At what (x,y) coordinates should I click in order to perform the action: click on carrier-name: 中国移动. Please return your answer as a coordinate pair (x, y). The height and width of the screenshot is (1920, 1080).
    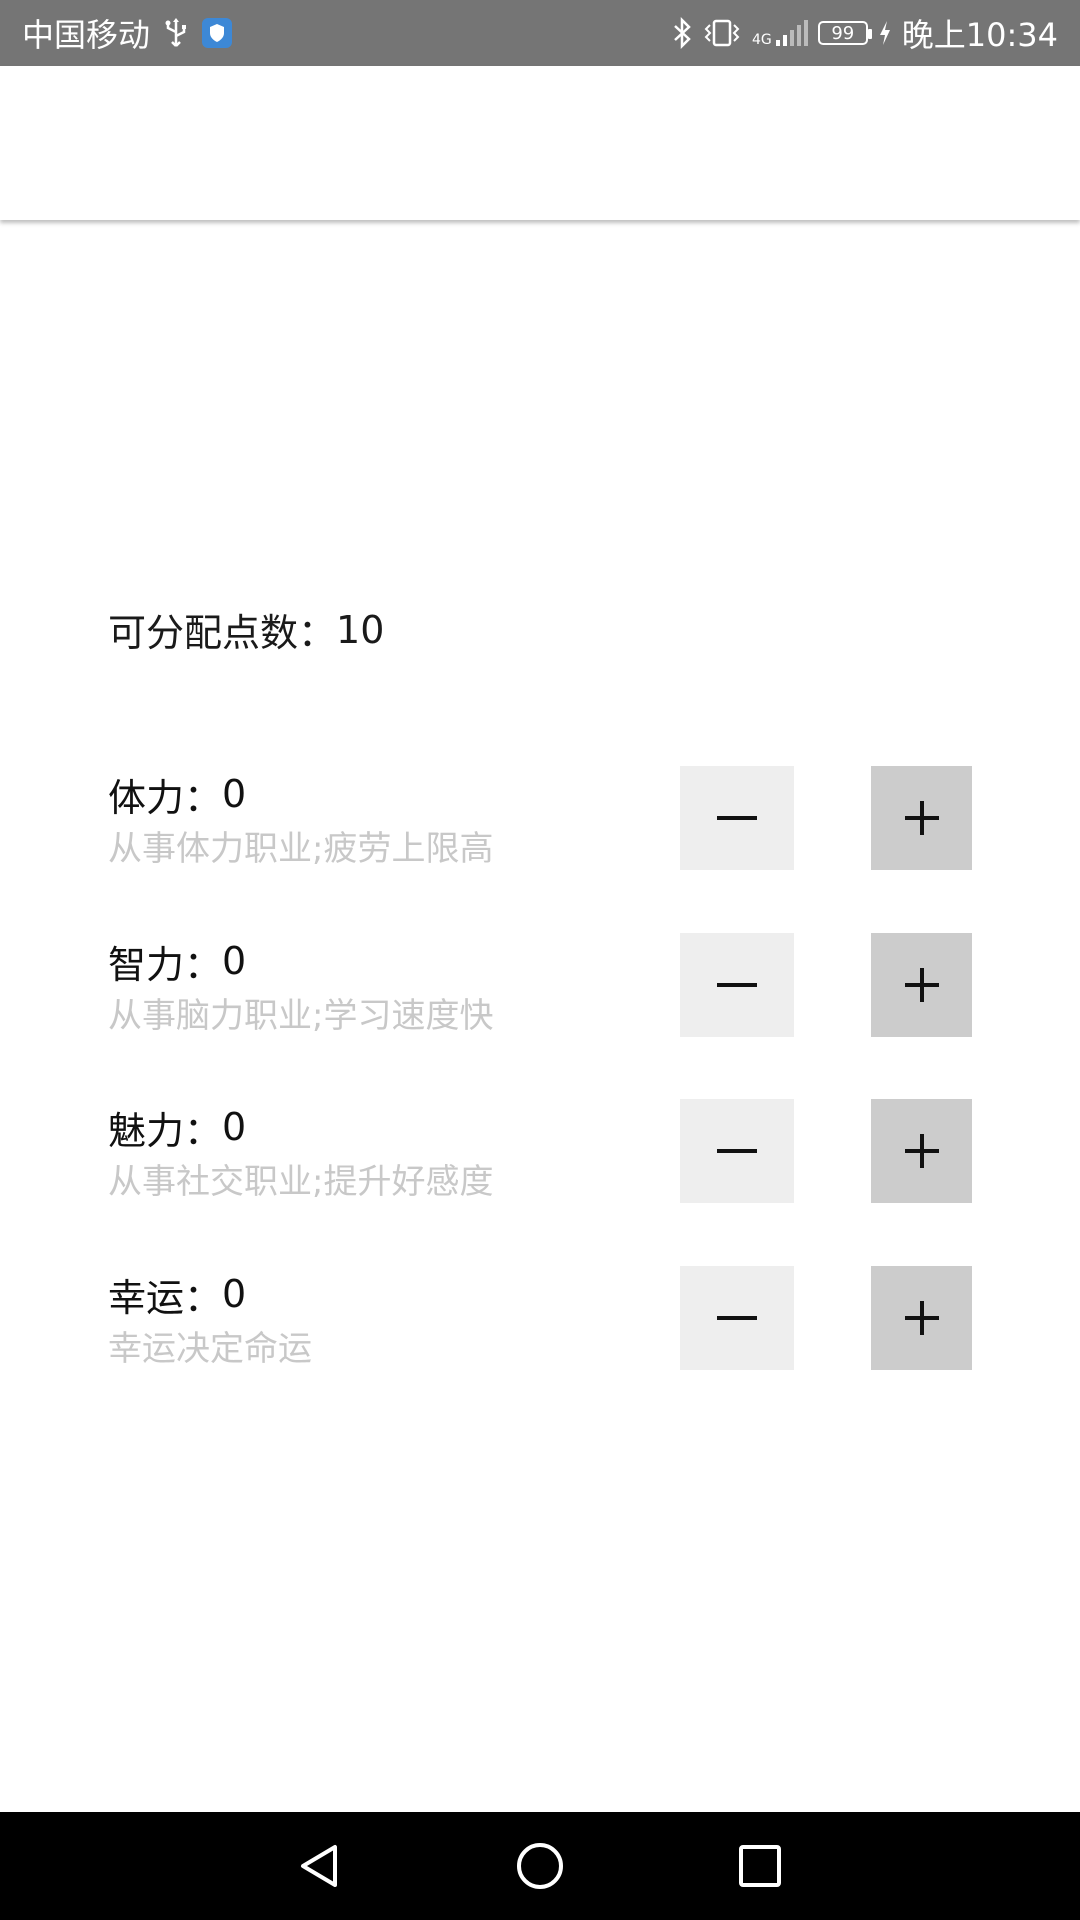
    Looking at the image, I should click on (86, 35).